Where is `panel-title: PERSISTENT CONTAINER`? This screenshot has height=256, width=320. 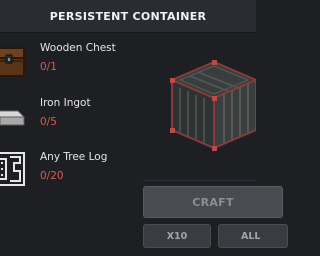
panel-title: PERSISTENT CONTAINER is located at coordinates (128, 16).